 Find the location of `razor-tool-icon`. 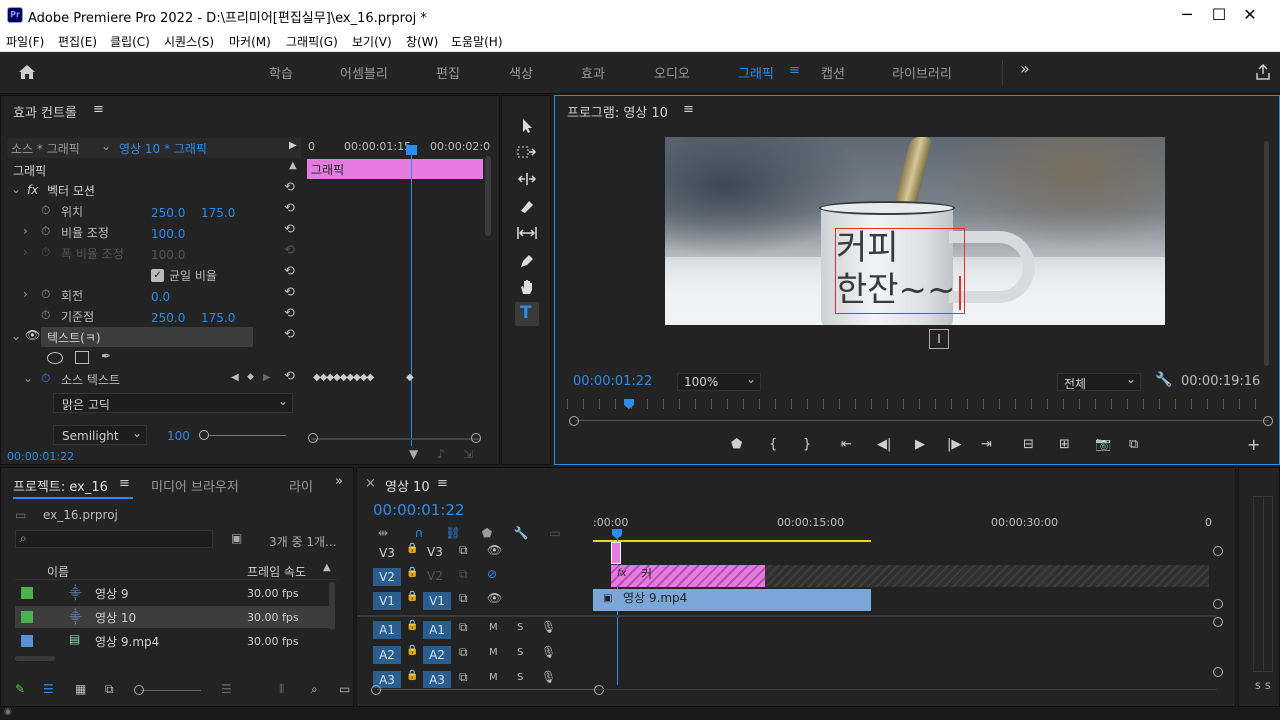

razor-tool-icon is located at coordinates (527, 207).